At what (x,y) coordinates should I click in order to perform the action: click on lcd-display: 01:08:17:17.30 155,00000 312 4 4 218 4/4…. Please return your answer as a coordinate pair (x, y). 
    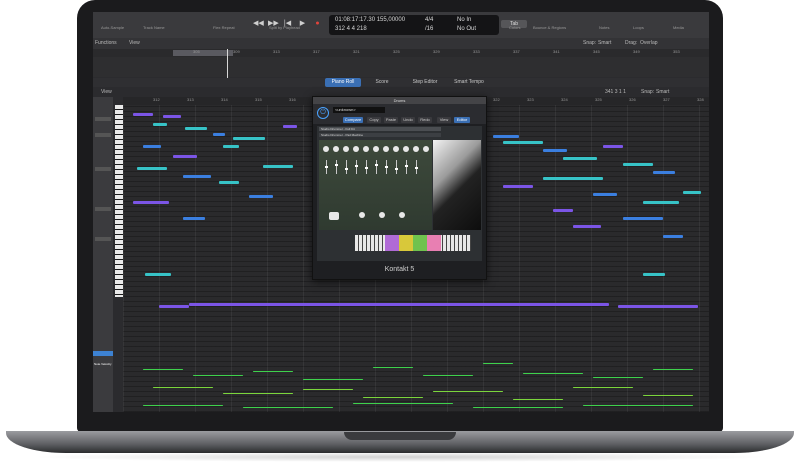
    Looking at the image, I should click on (414, 25).